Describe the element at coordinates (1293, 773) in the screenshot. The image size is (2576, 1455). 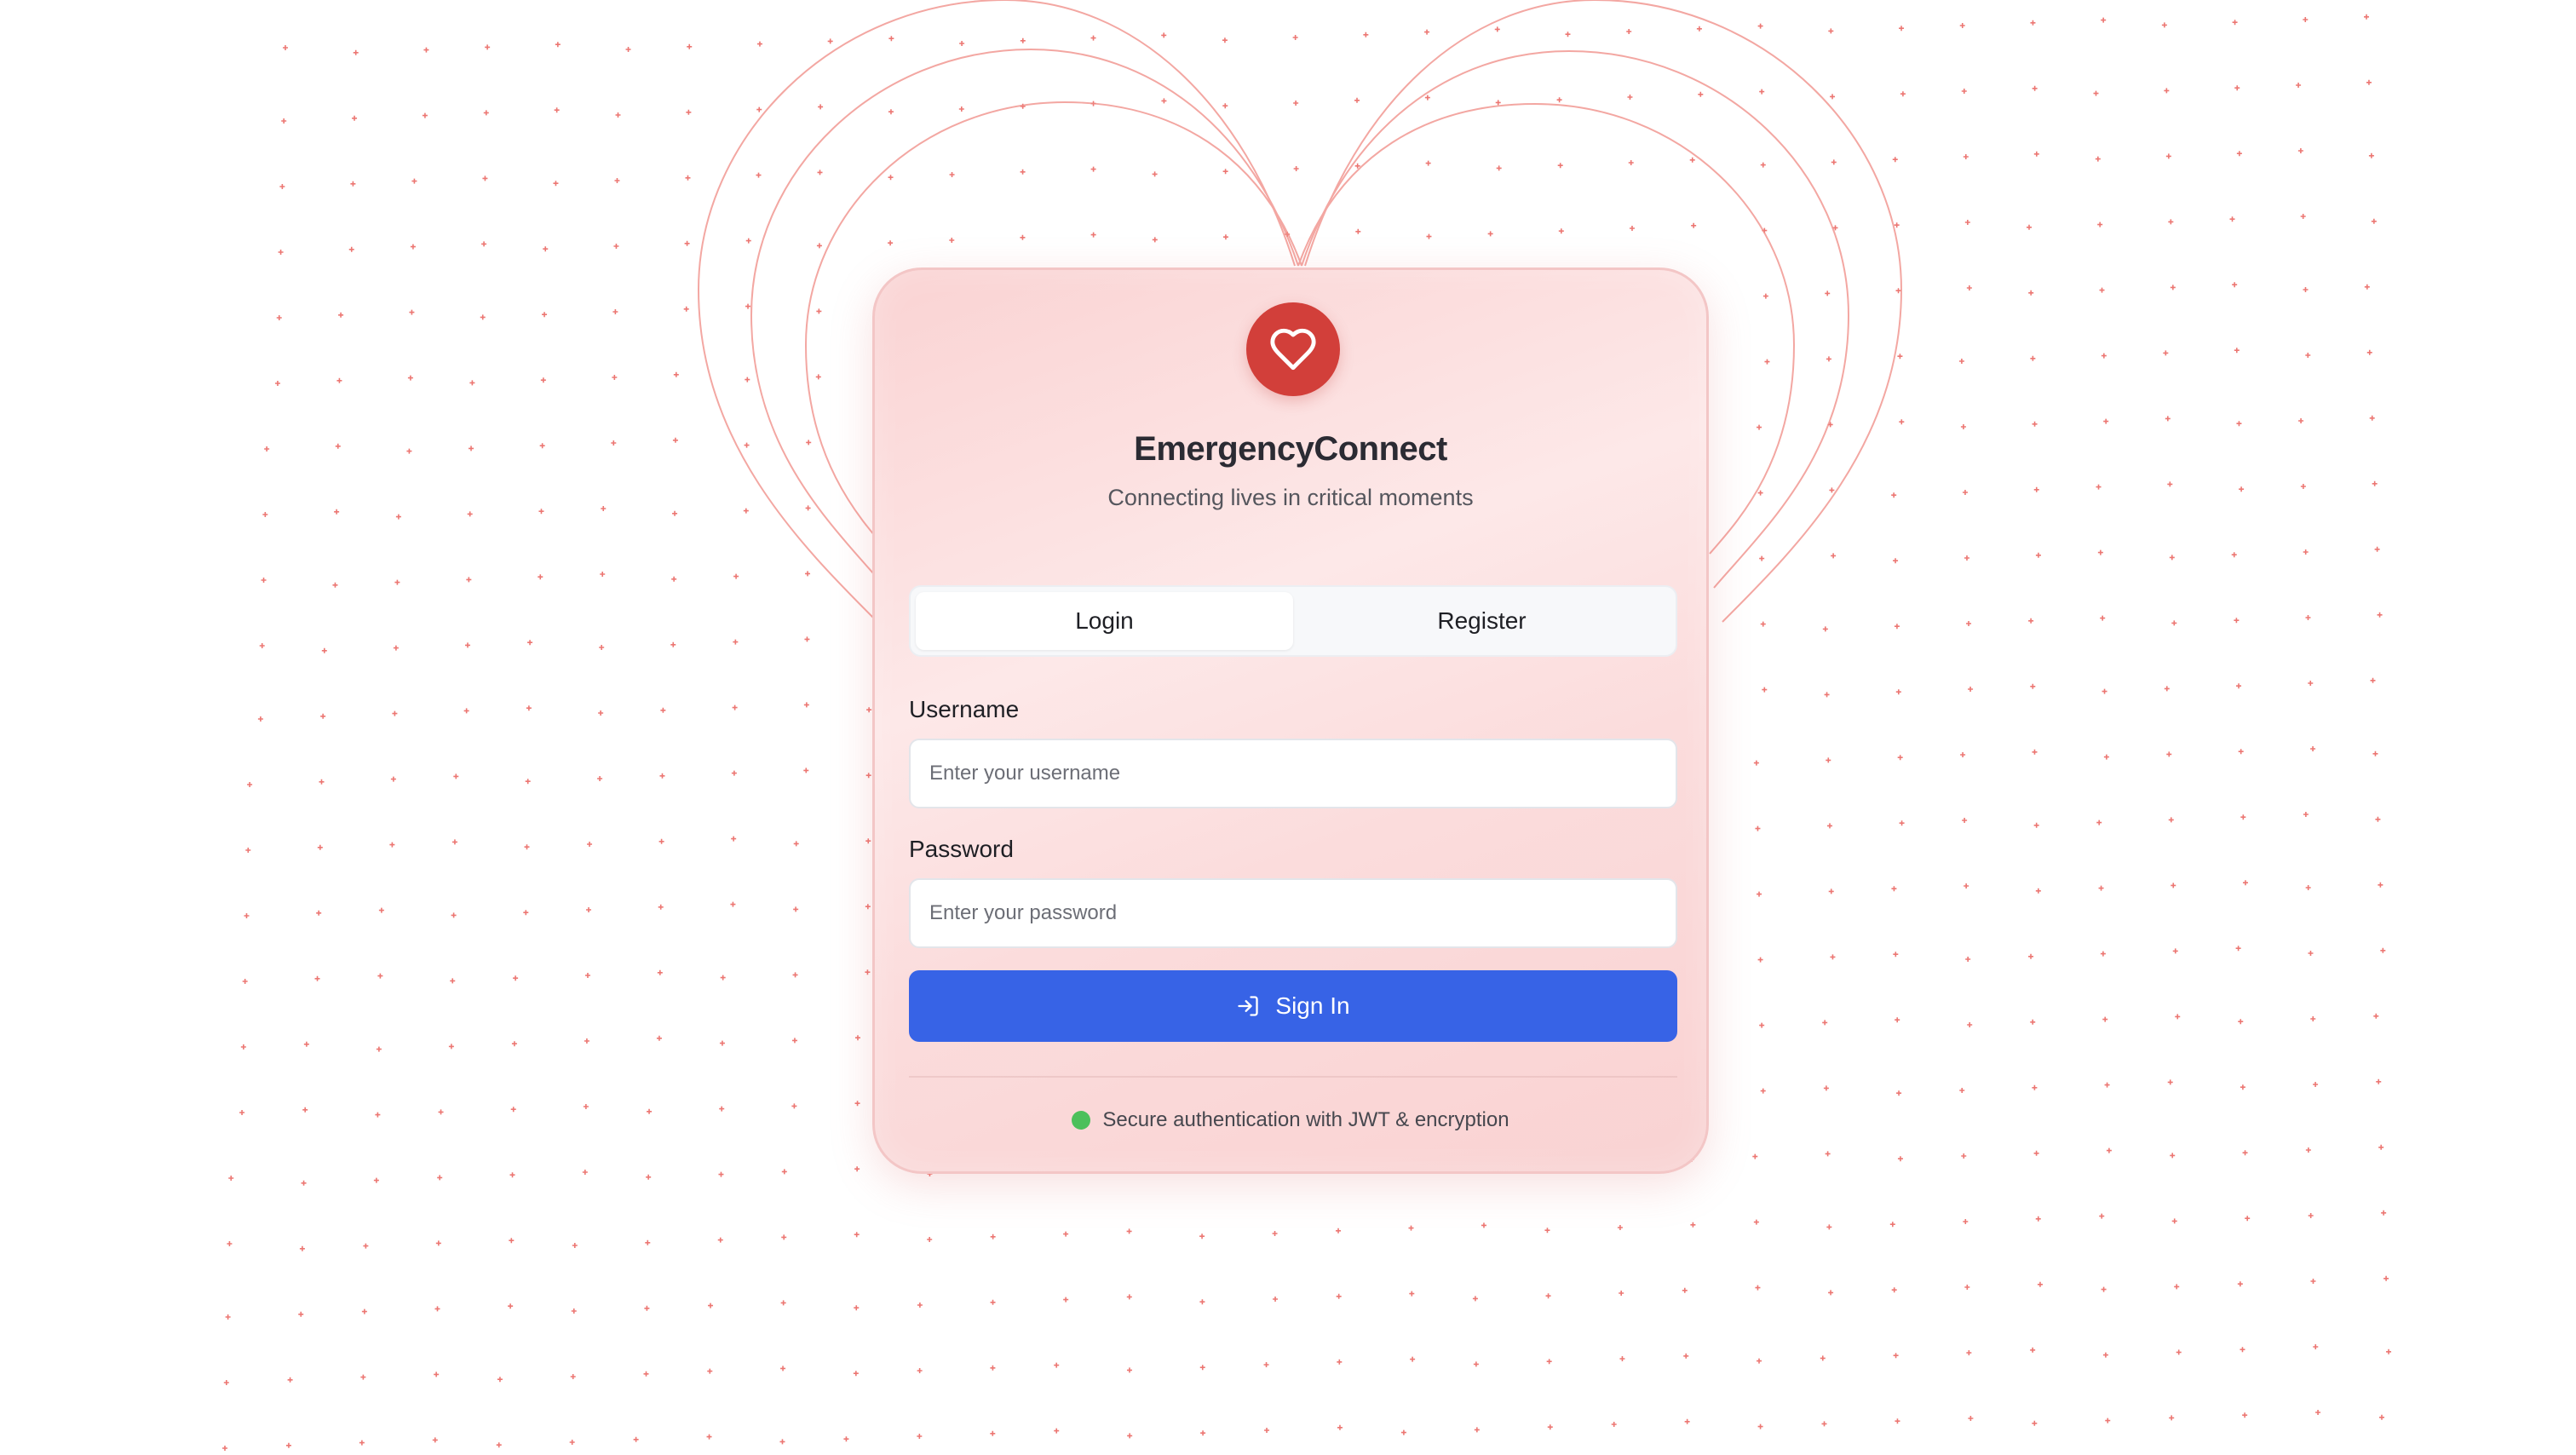
I see `username-input` at that location.